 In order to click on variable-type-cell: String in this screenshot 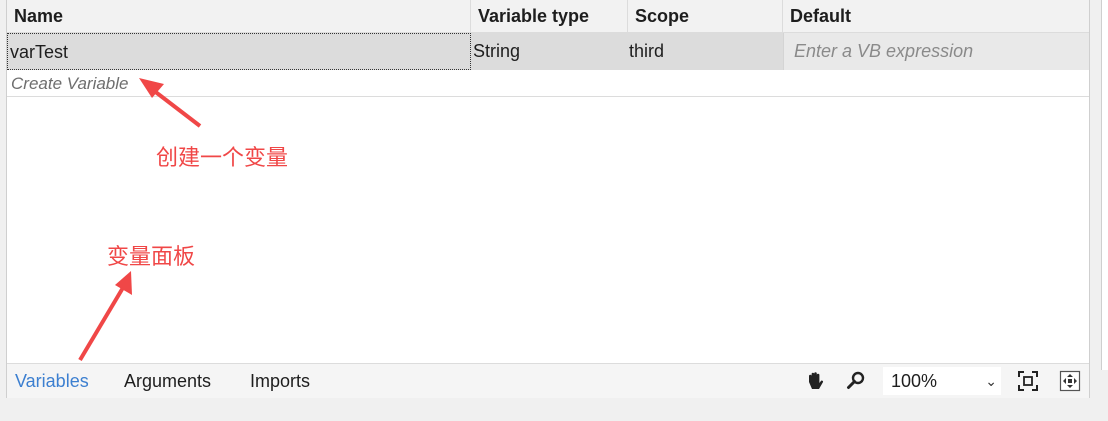, I will do `click(549, 51)`.